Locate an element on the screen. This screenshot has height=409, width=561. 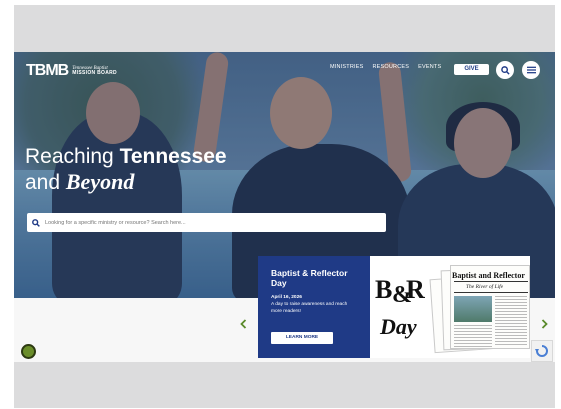
recaptcha-icon is located at coordinates (541, 351).